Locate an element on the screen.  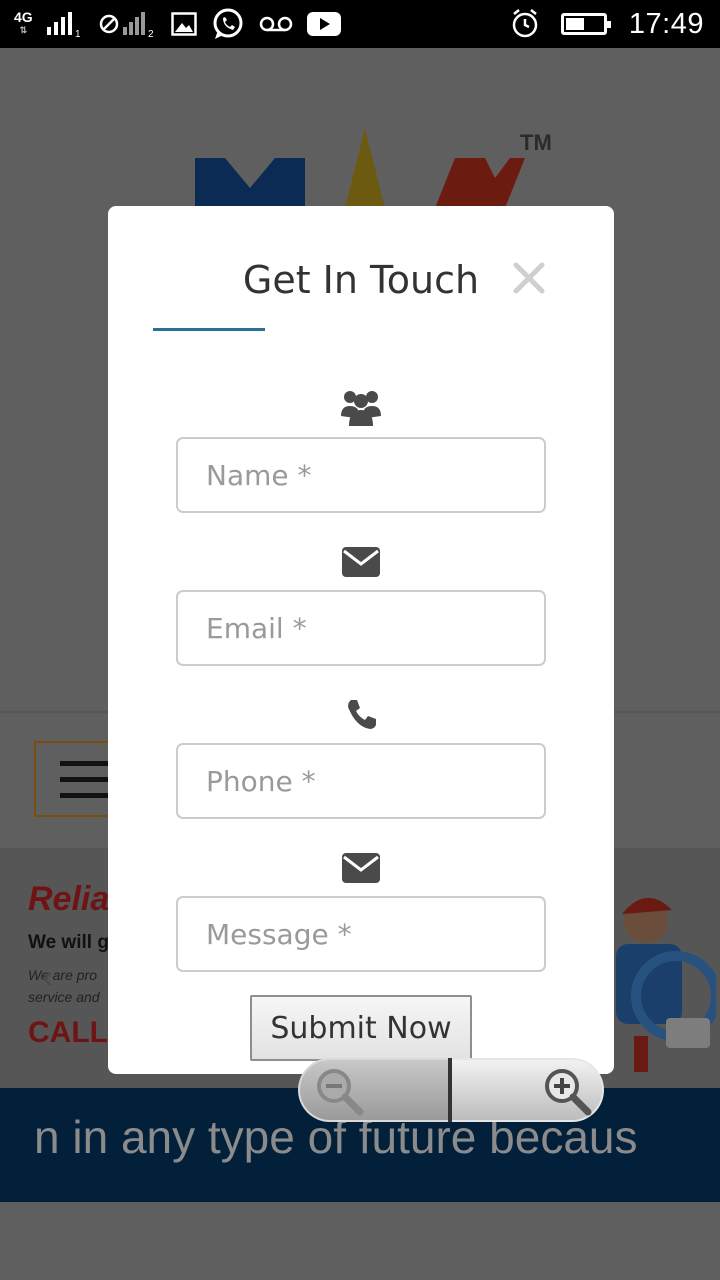
status-bar-right: 17:49 is located at coordinates (607, 24).